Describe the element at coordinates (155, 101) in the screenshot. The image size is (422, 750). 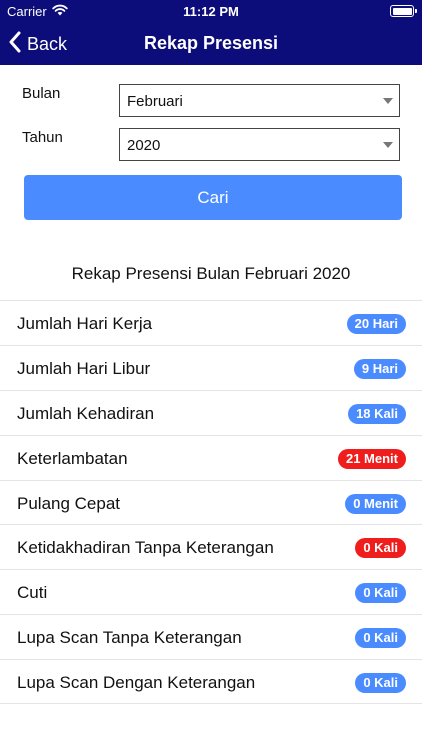
I see `month-select-value: Februari` at that location.